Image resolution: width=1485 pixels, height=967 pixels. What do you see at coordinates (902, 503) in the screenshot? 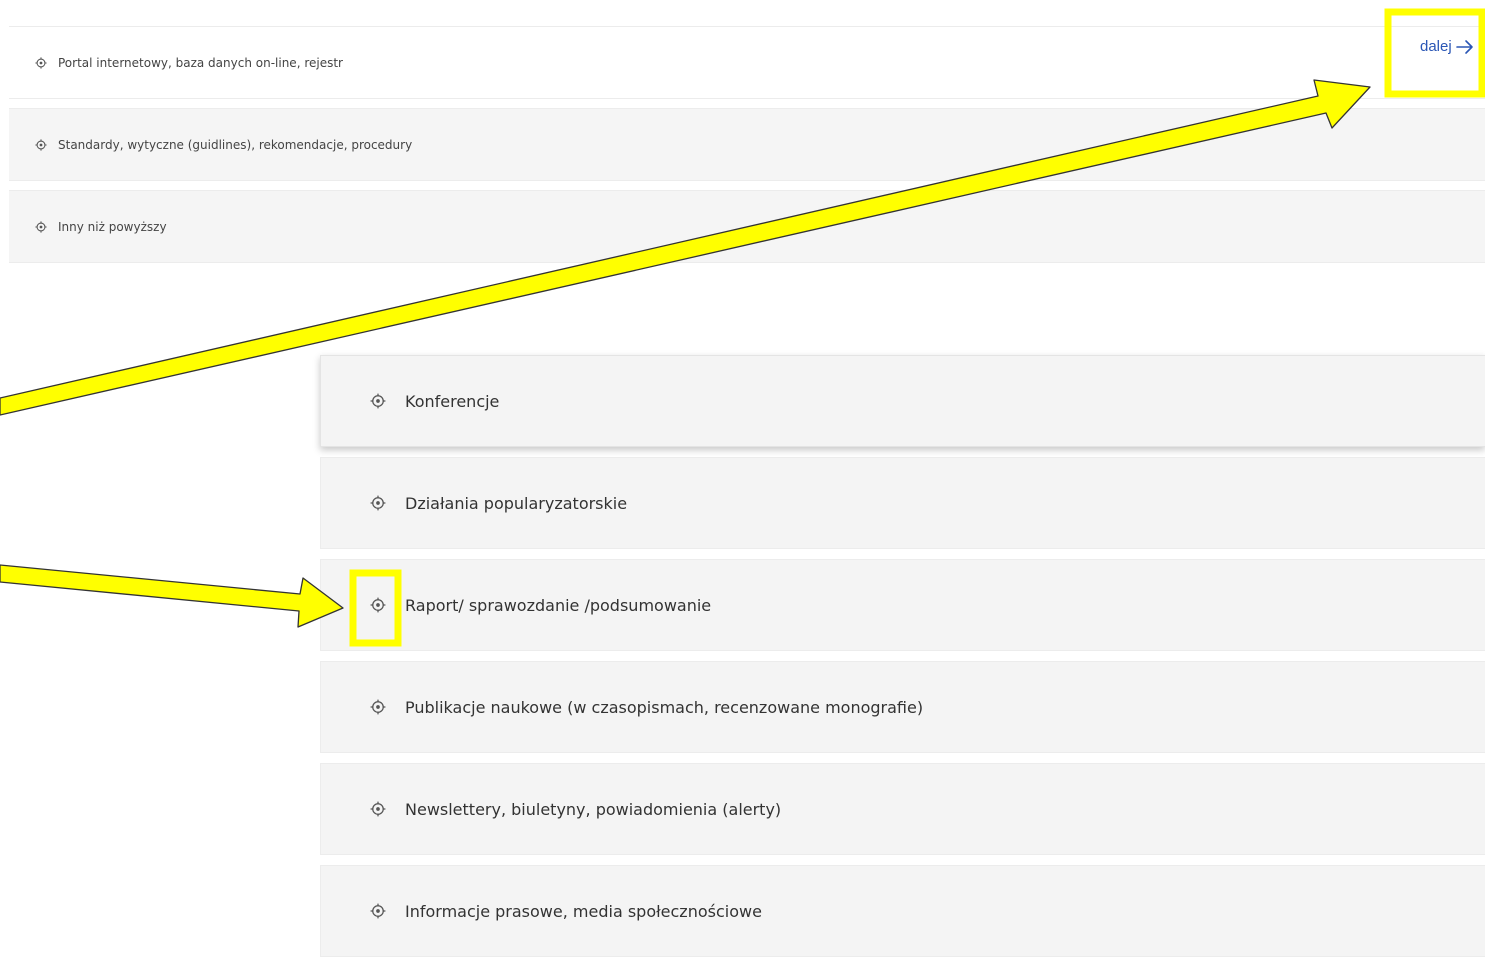
I see `list-item-dzialania: Działania popularyzatorskie` at bounding box center [902, 503].